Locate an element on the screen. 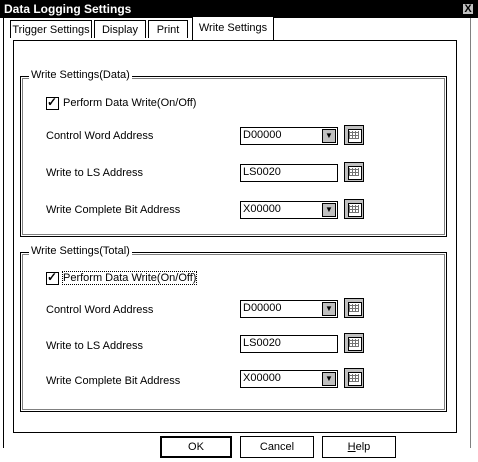 The width and height of the screenshot is (478, 462). group-title-data: Write Settings(Data) is located at coordinates (80, 75).